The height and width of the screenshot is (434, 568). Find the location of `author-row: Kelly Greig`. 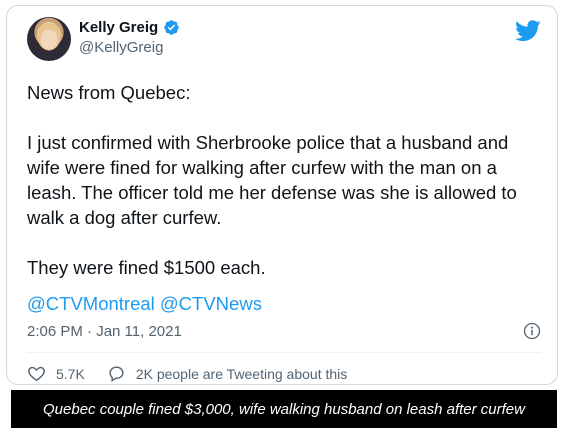

author-row: Kelly Greig is located at coordinates (129, 27).